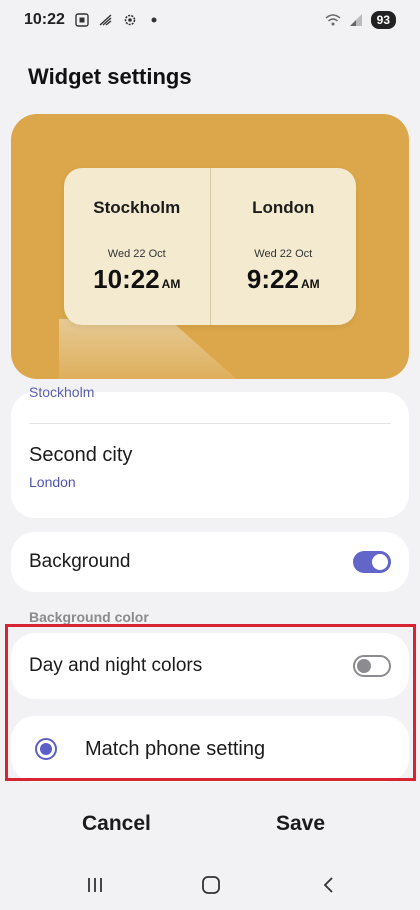  What do you see at coordinates (283, 207) in the screenshot?
I see `widget-city-name: London` at bounding box center [283, 207].